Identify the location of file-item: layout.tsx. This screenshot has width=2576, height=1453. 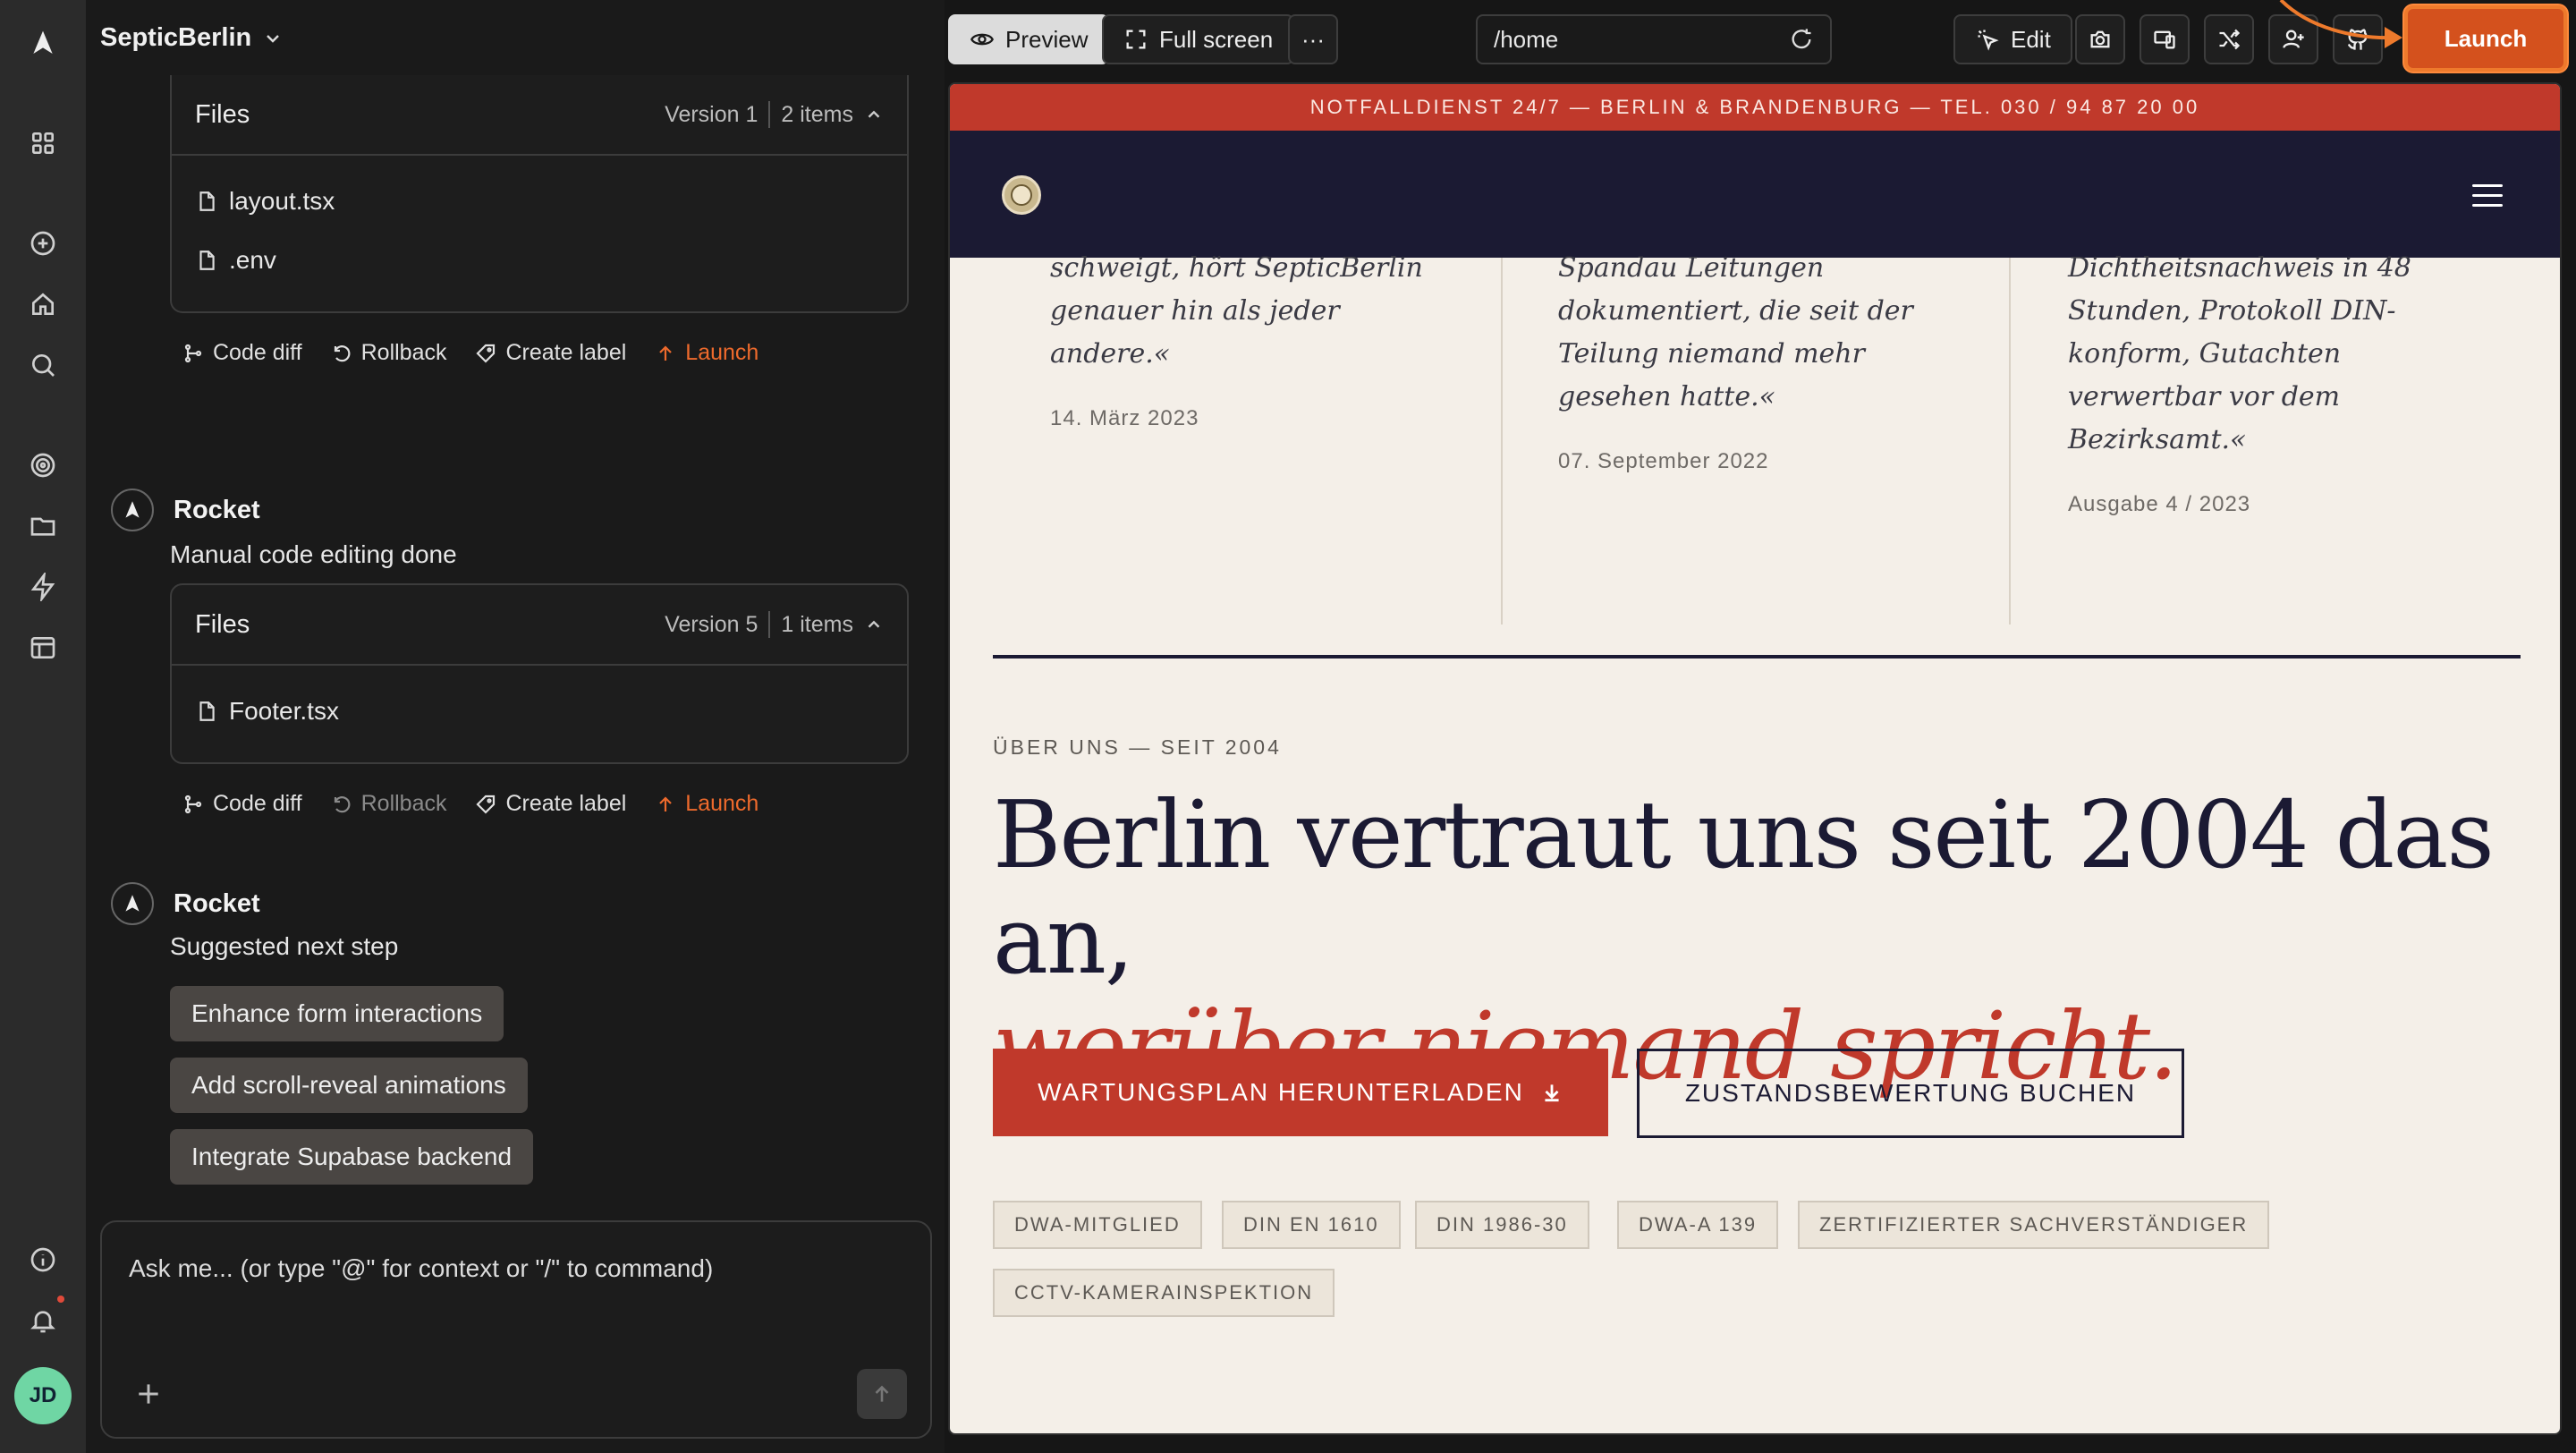
(539, 201).